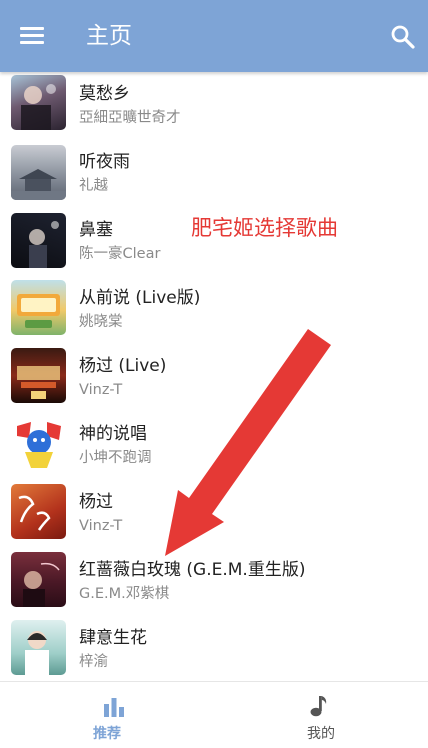 The height and width of the screenshot is (748, 428). I want to click on song-title: 红蔷薇白玫瑰 (G.E.M.重生版), so click(192, 570).